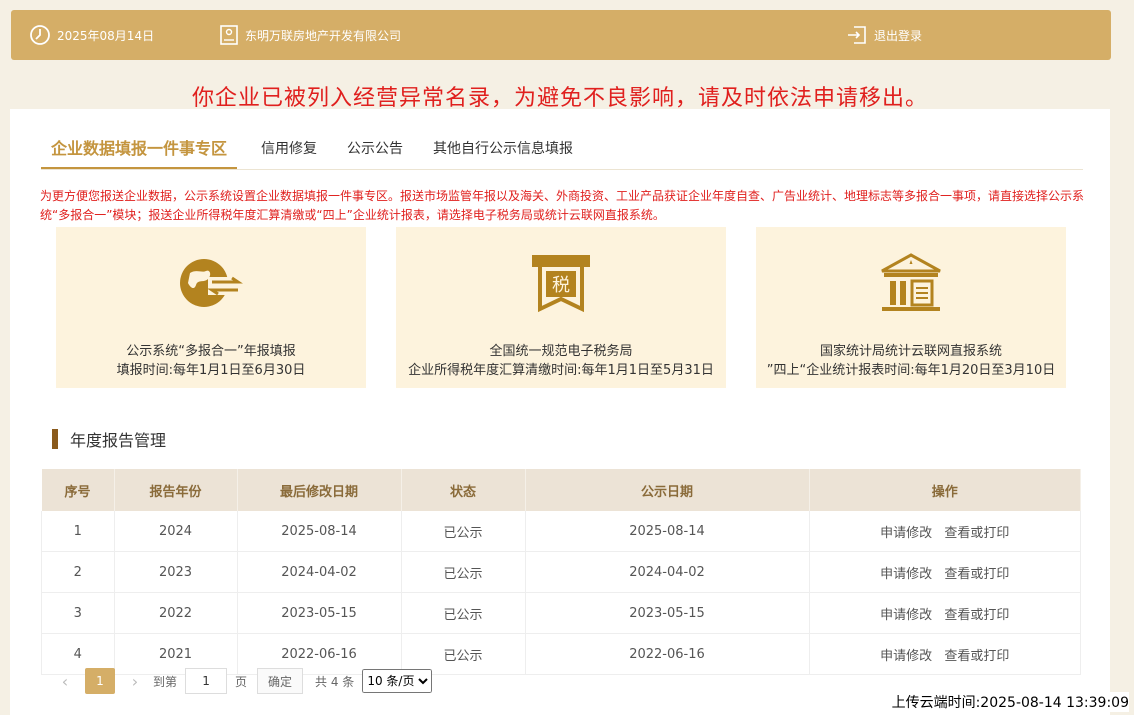  Describe the element at coordinates (165, 681) in the screenshot. I see `goto-label: 到第` at that location.